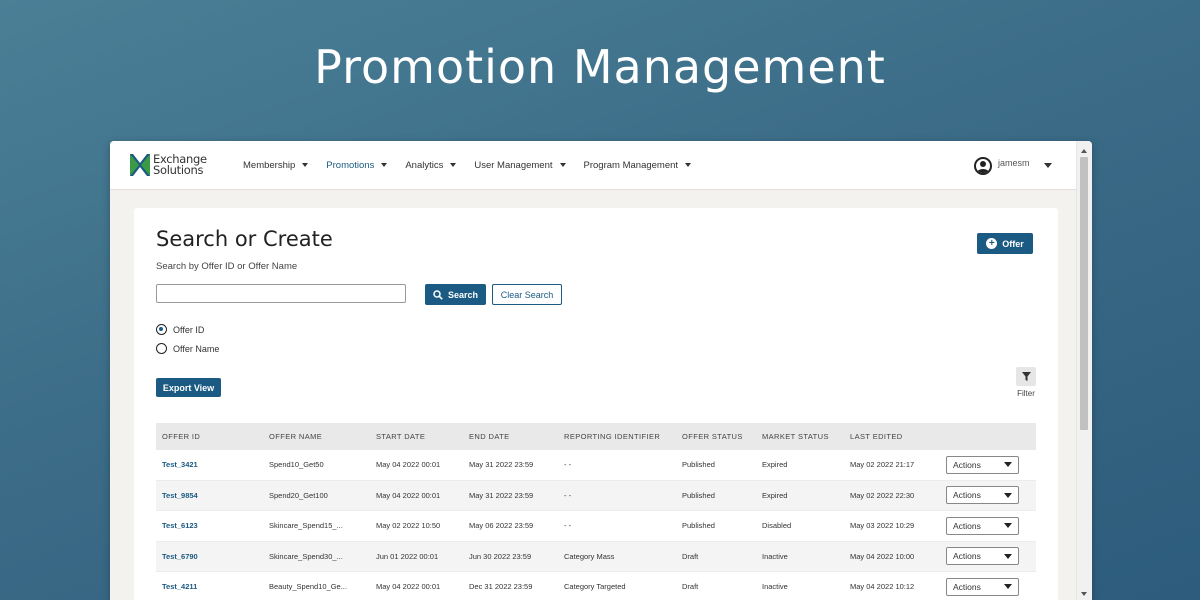 The image size is (1200, 600). What do you see at coordinates (600, 67) in the screenshot?
I see `hero-title: Promotion Management` at bounding box center [600, 67].